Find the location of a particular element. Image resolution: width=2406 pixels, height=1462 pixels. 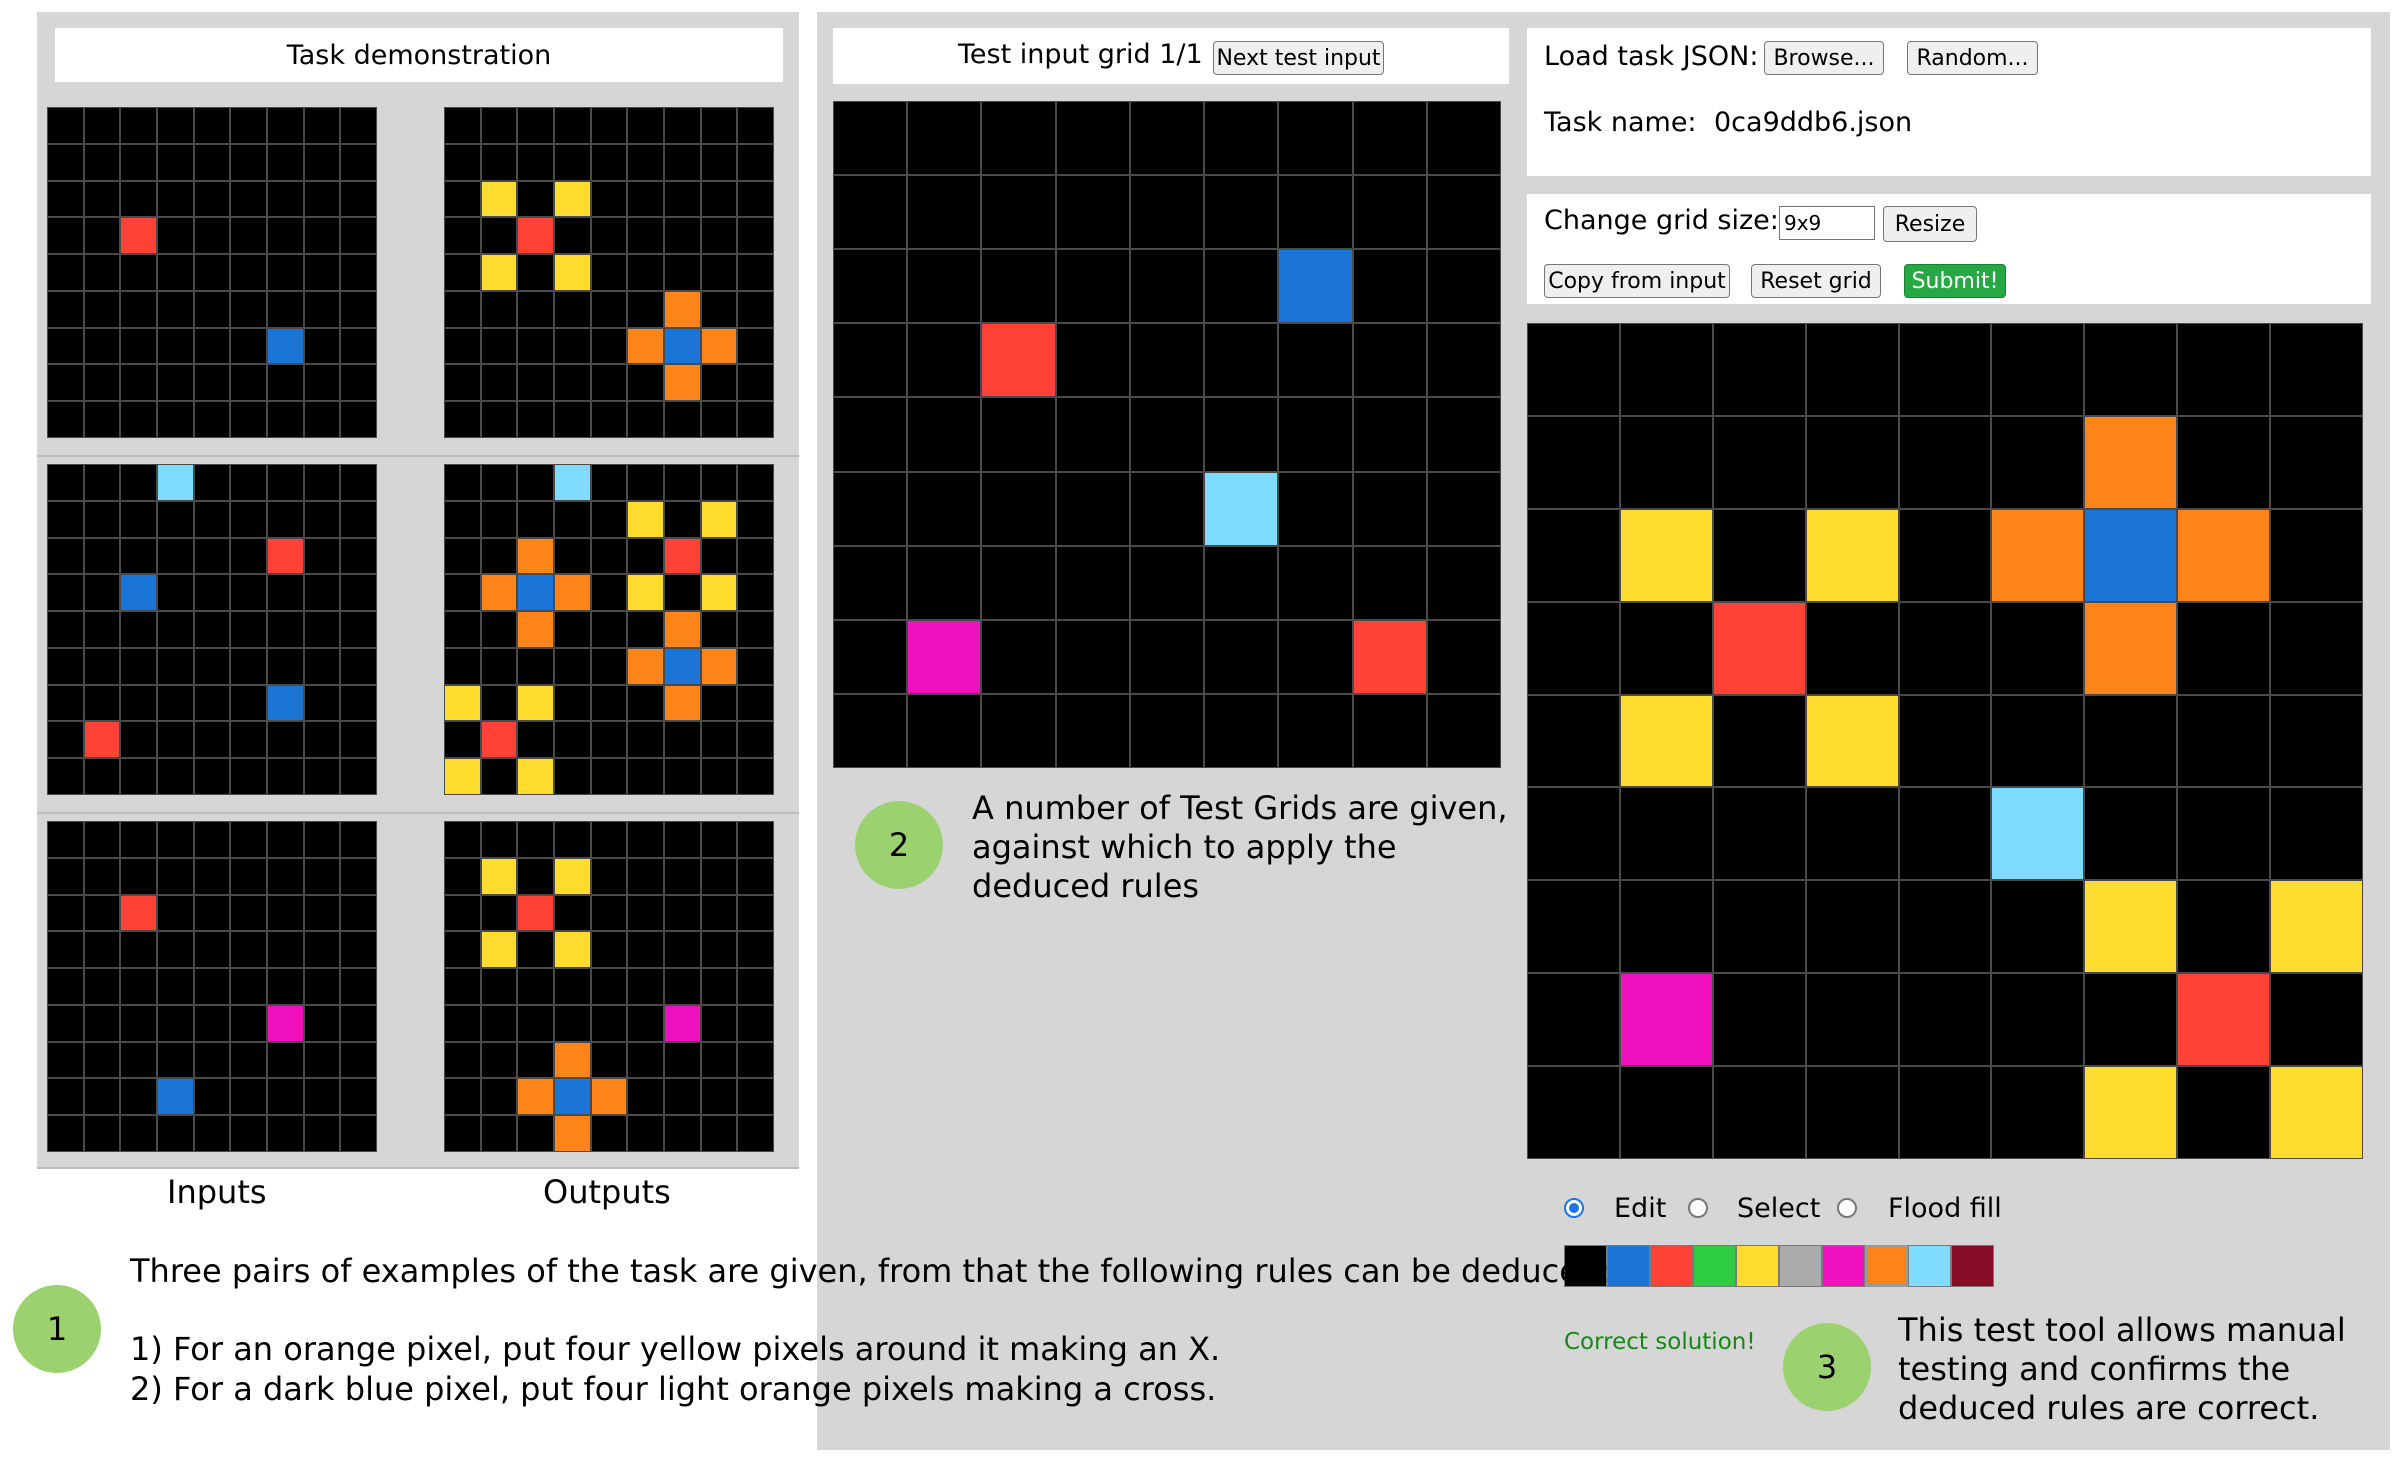

copy-from-input-button: Copy from input is located at coordinates (1637, 281).